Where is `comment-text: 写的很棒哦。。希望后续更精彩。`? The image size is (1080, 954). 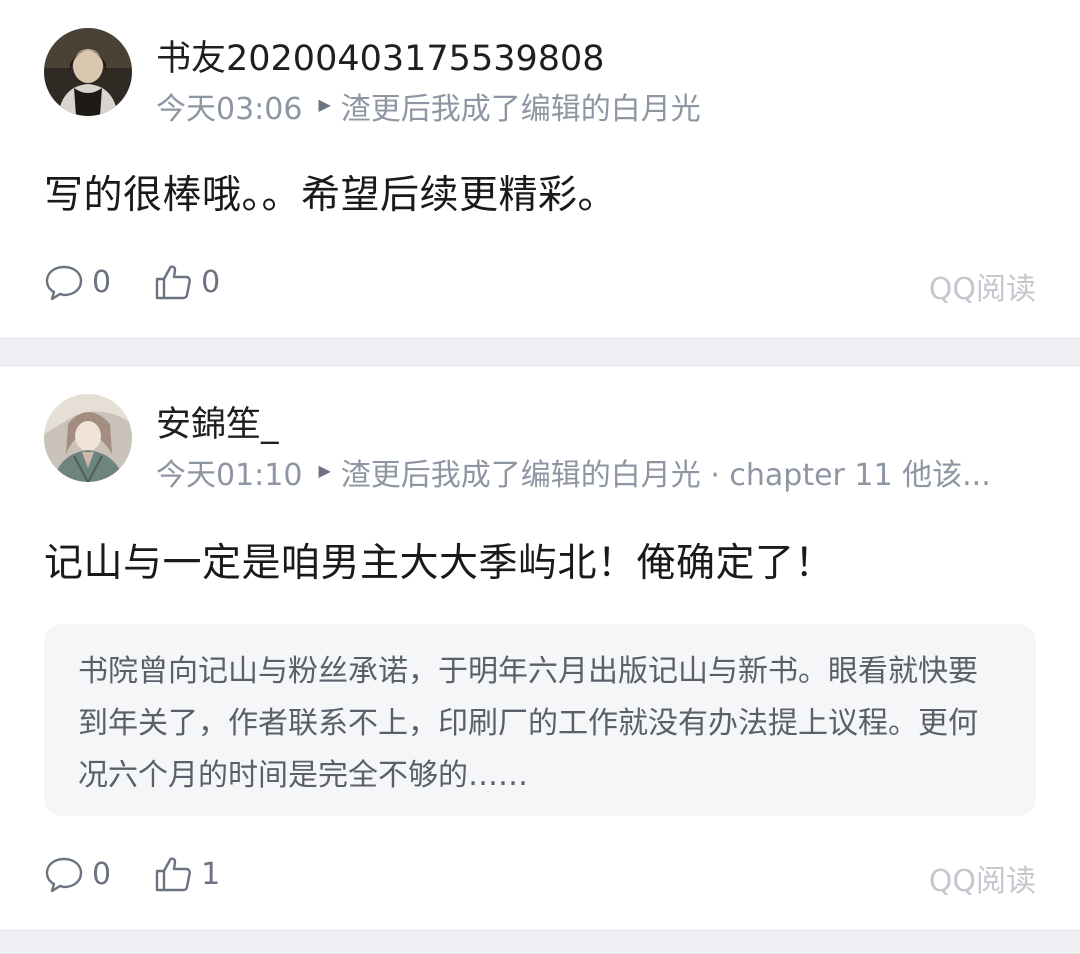
comment-text: 写的很棒哦。。希望后续更精彩。 is located at coordinates (330, 192).